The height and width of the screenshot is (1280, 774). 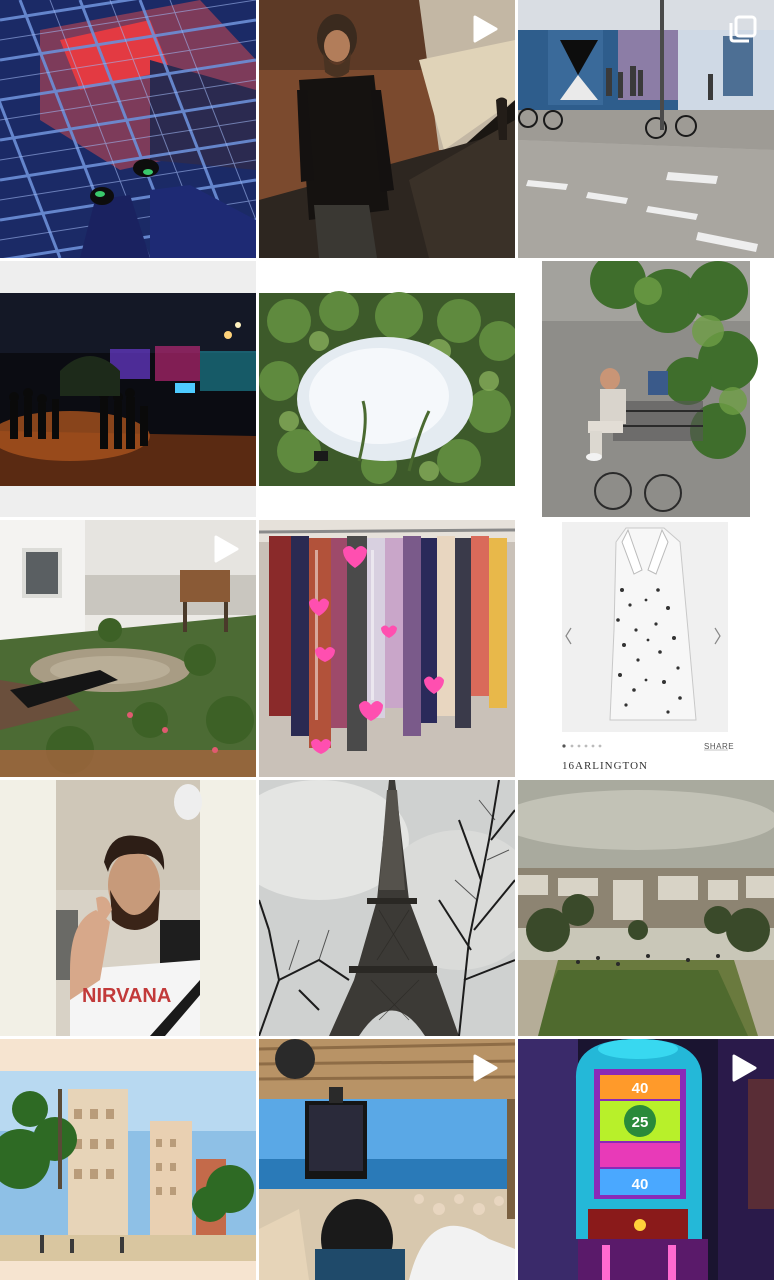 What do you see at coordinates (605, 766) in the screenshot?
I see `brand-label: 16ARLINGTON` at bounding box center [605, 766].